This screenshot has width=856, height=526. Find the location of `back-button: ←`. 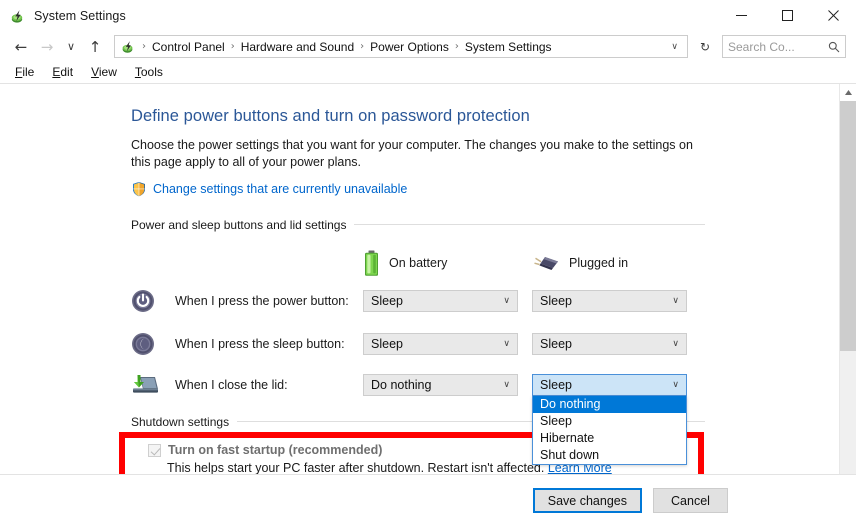

back-button: ← is located at coordinates (21, 47).